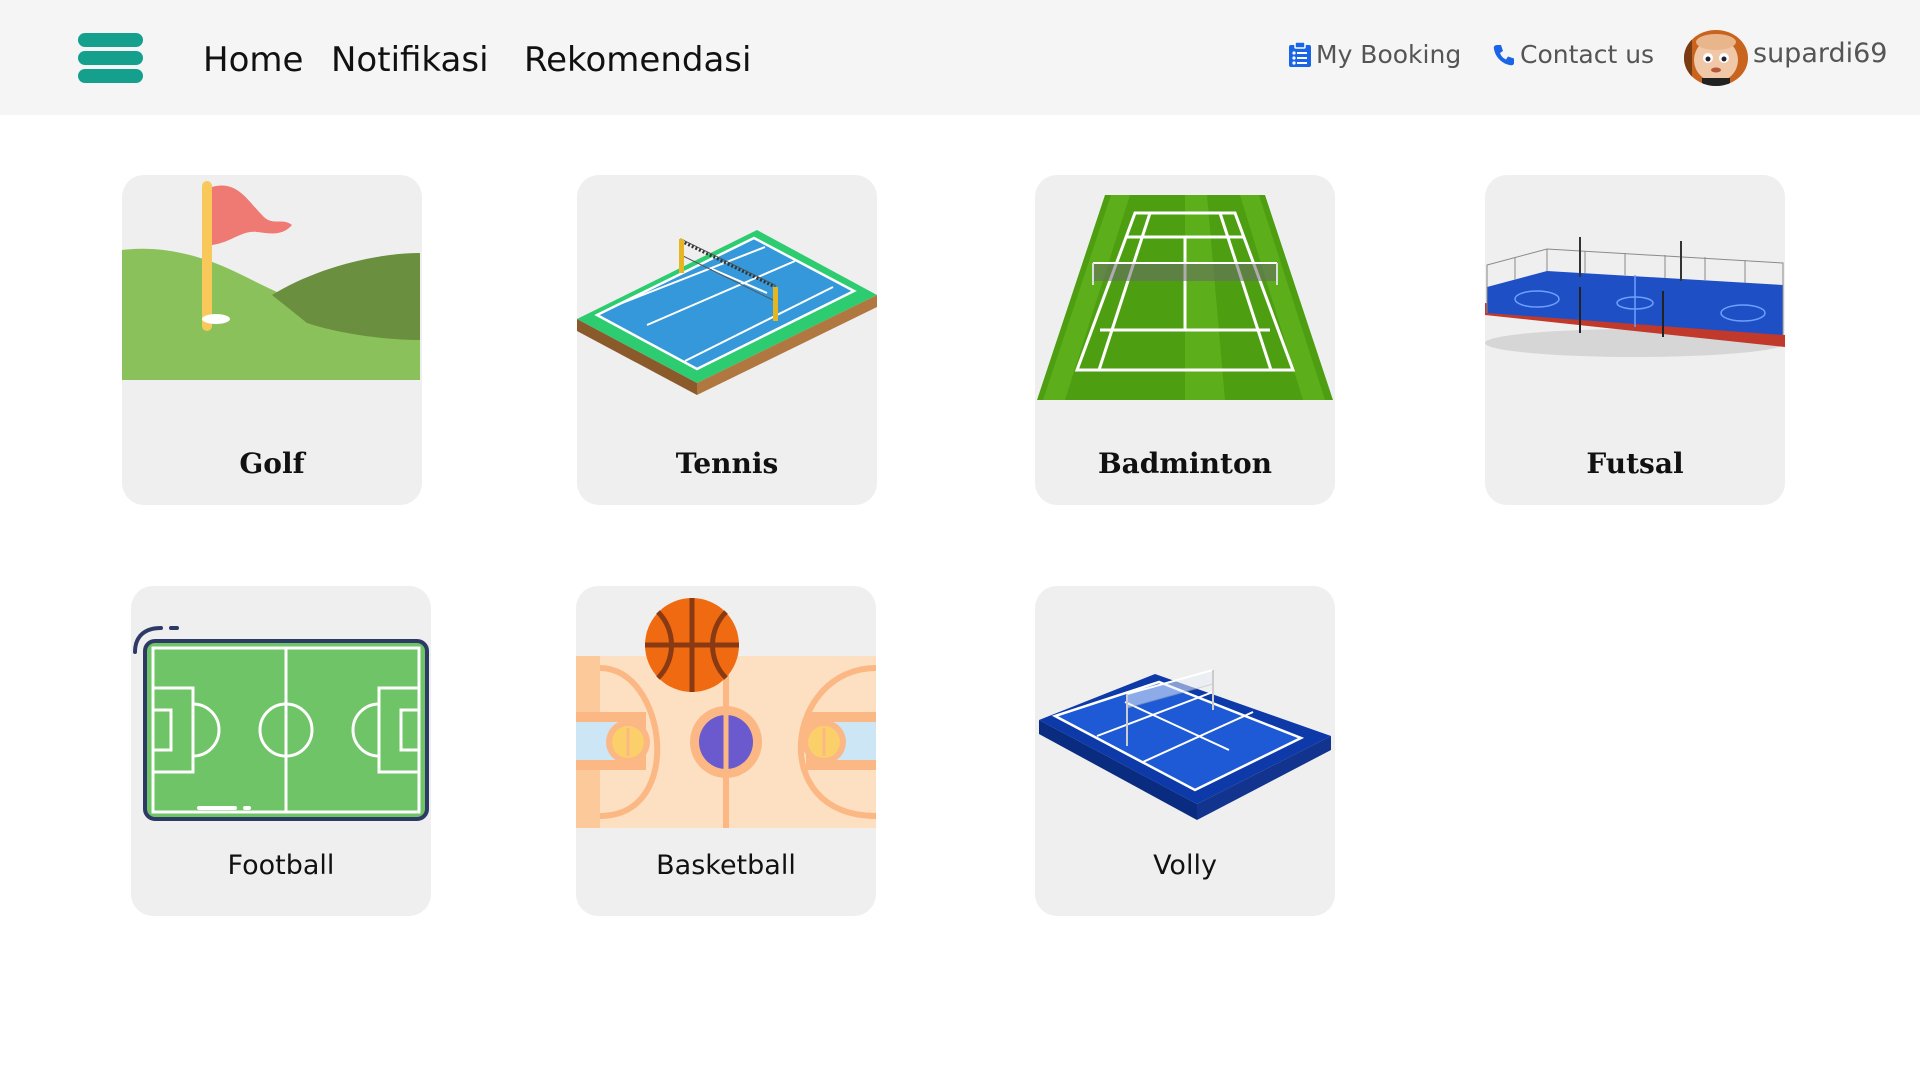 Image resolution: width=1920 pixels, height=1074 pixels. Describe the element at coordinates (727, 463) in the screenshot. I see `sport-label: Tennis` at that location.